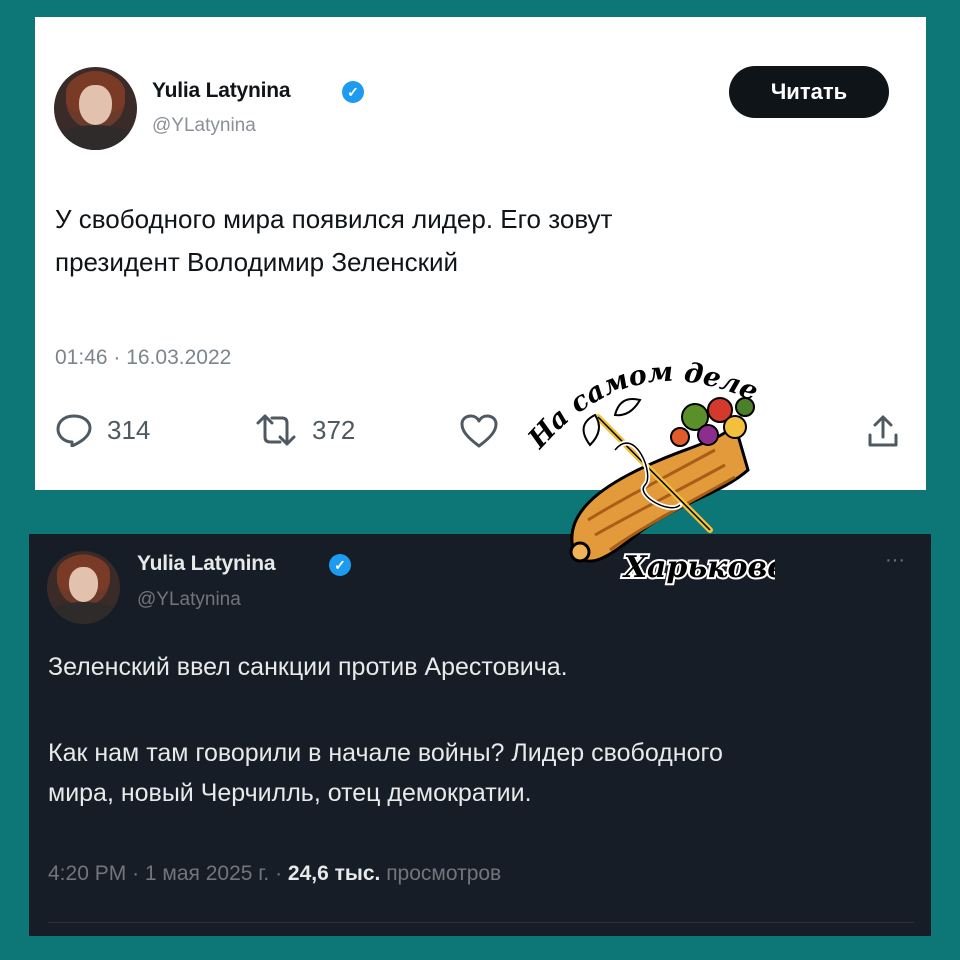 This screenshot has height=960, width=960. Describe the element at coordinates (334, 429) in the screenshot. I see `retweet-count: 372` at that location.